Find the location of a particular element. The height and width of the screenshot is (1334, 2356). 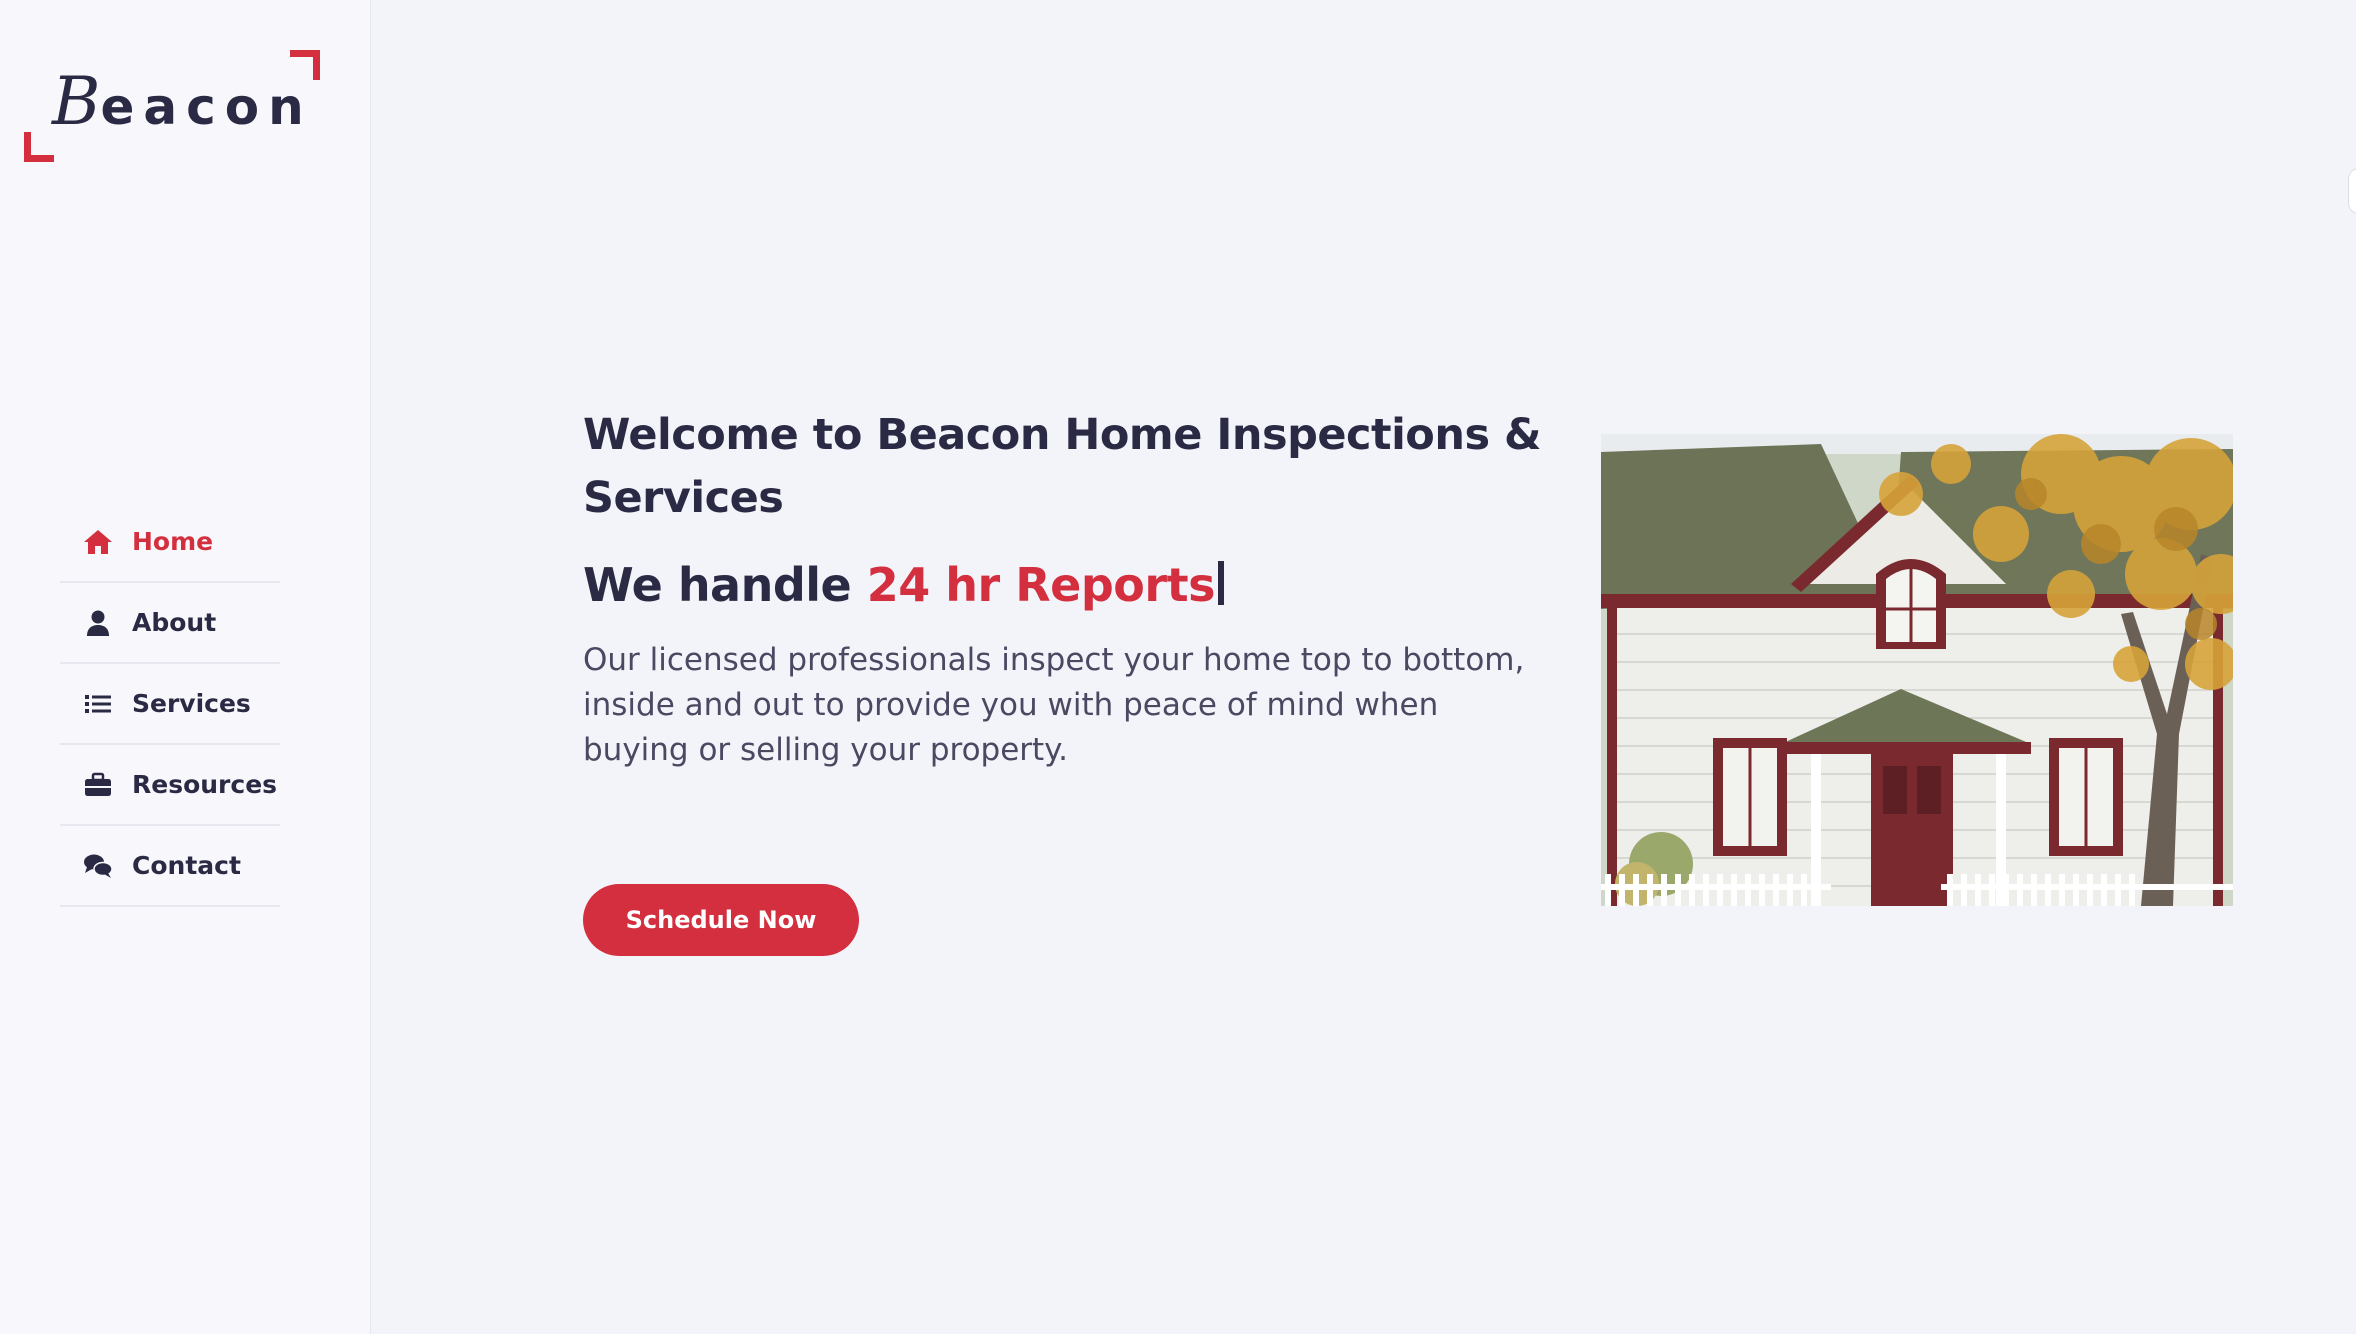

briefcase-icon is located at coordinates (98, 785).